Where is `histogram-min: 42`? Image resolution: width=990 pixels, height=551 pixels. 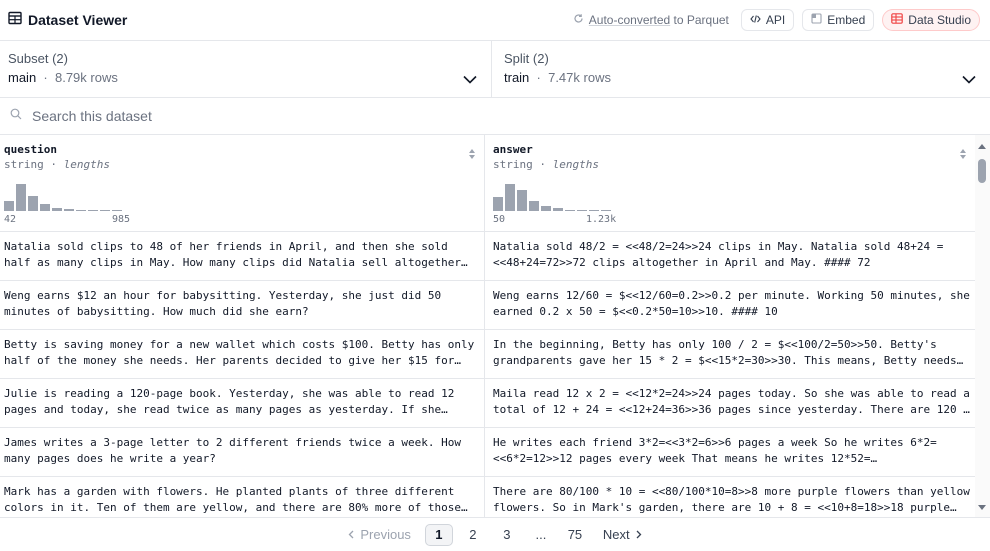
histogram-min: 42 is located at coordinates (10, 219).